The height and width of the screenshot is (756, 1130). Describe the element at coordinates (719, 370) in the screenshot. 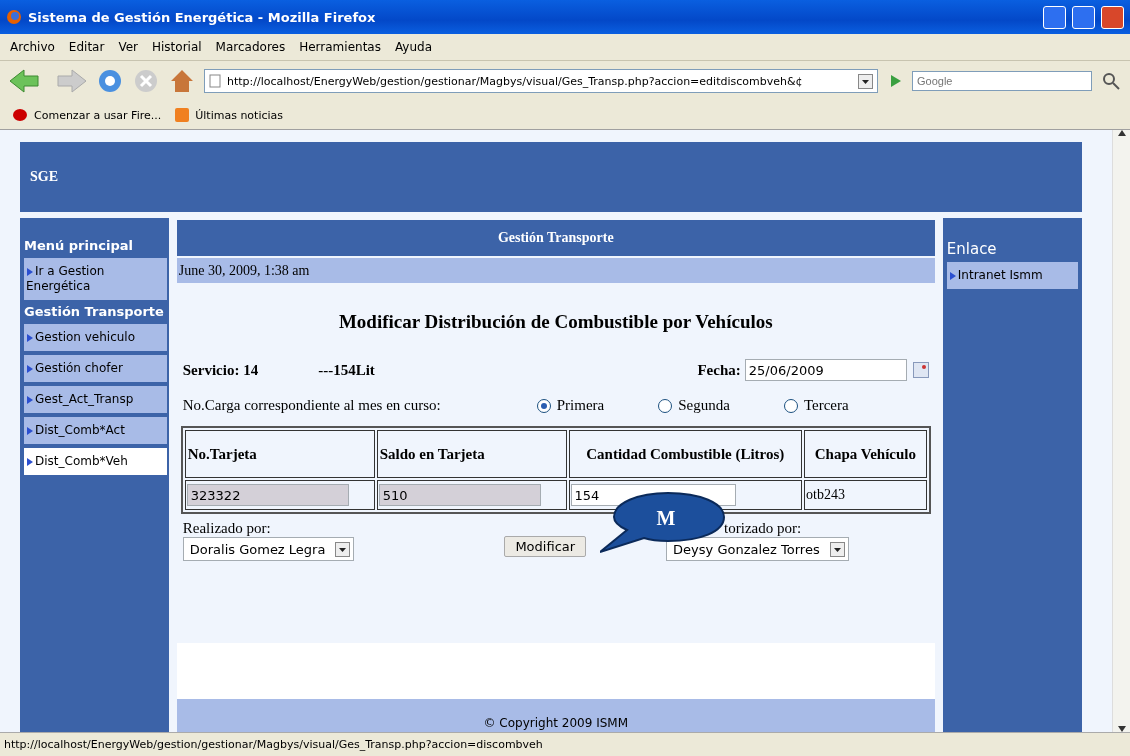

I see `date-label: Fecha:` at that location.